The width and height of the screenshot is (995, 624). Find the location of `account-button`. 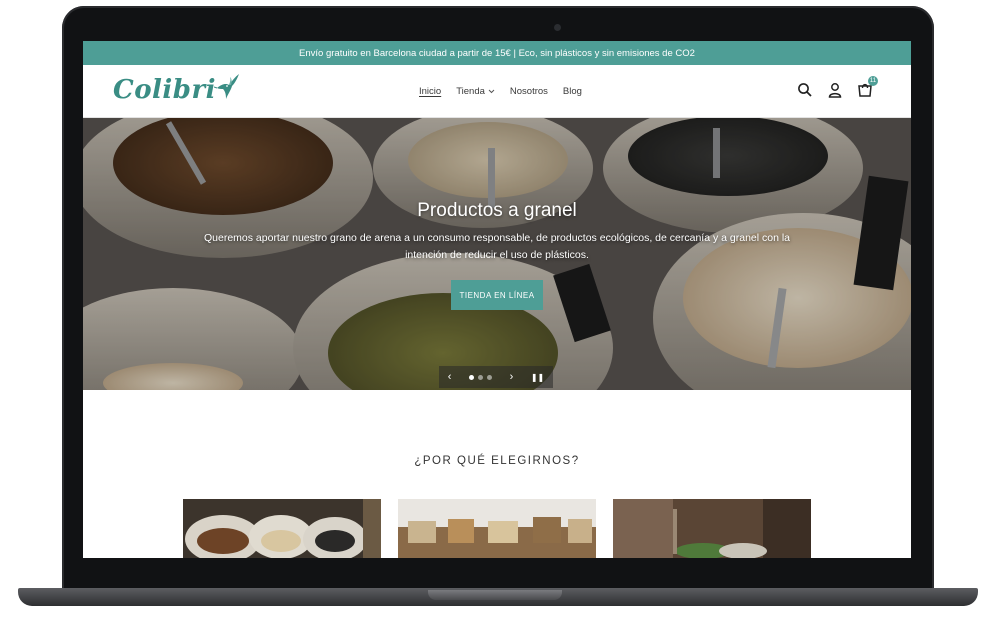

account-button is located at coordinates (835, 90).